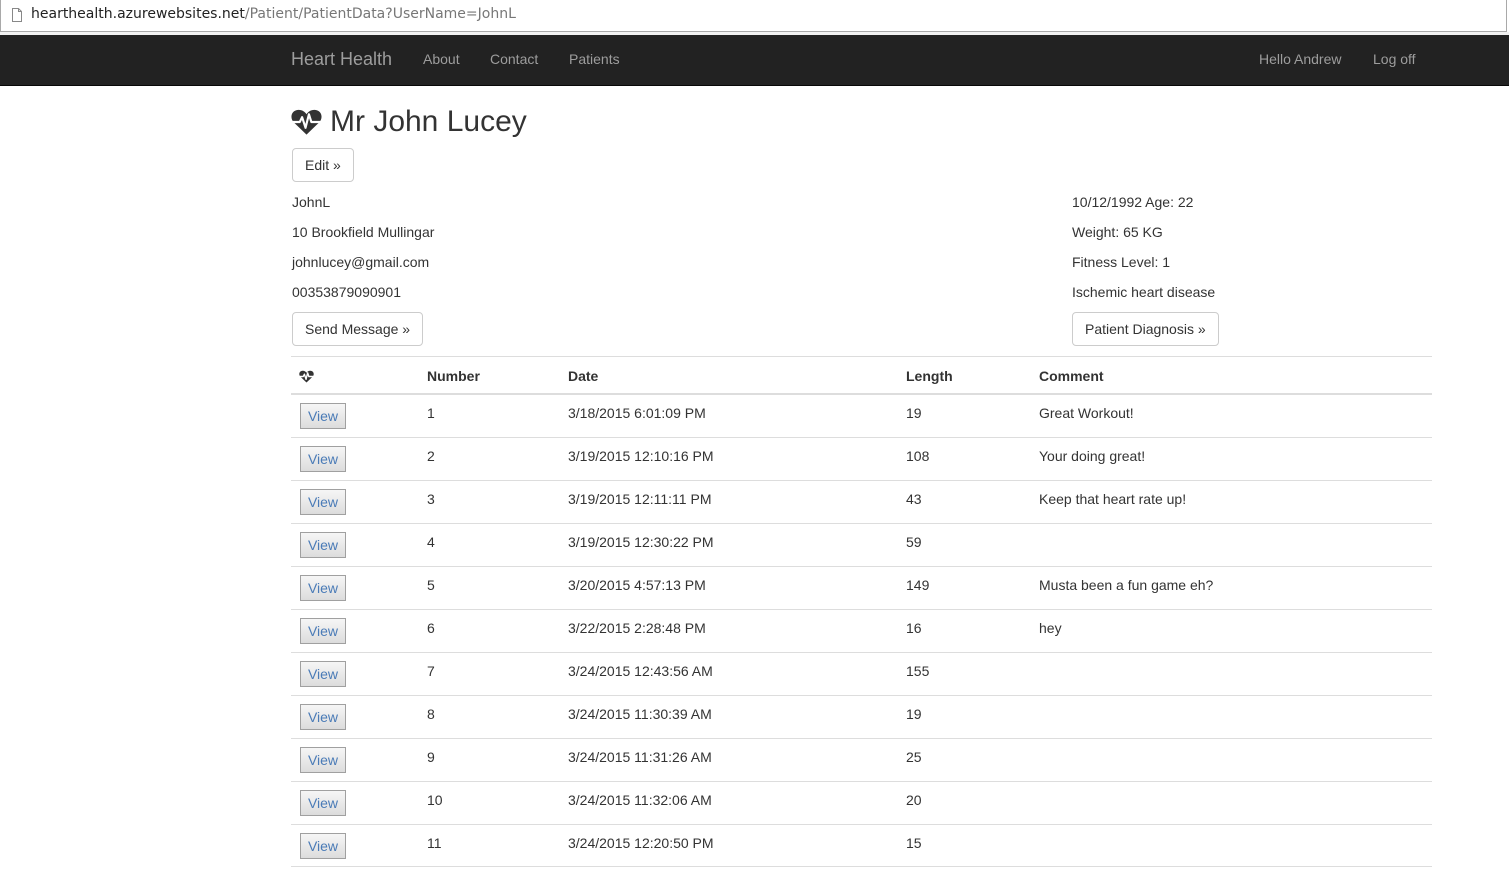 The height and width of the screenshot is (872, 1509). Describe the element at coordinates (431, 714) in the screenshot. I see `session-number: 8` at that location.